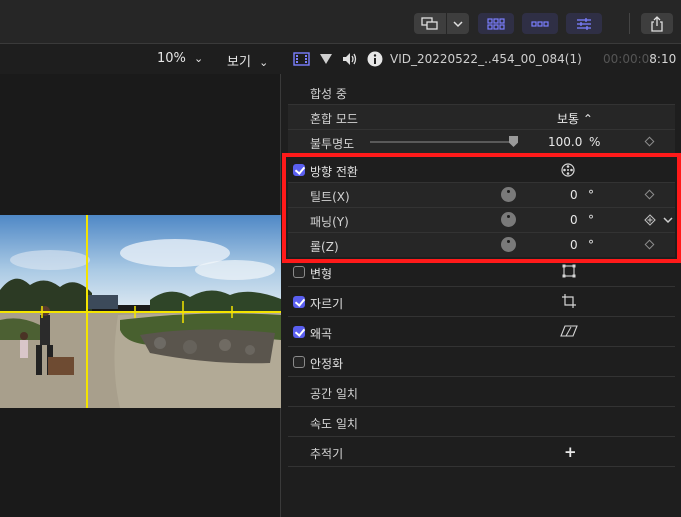 The image size is (681, 517). Describe the element at coordinates (565, 142) in the screenshot. I see `opacity-value: 100.0` at that location.